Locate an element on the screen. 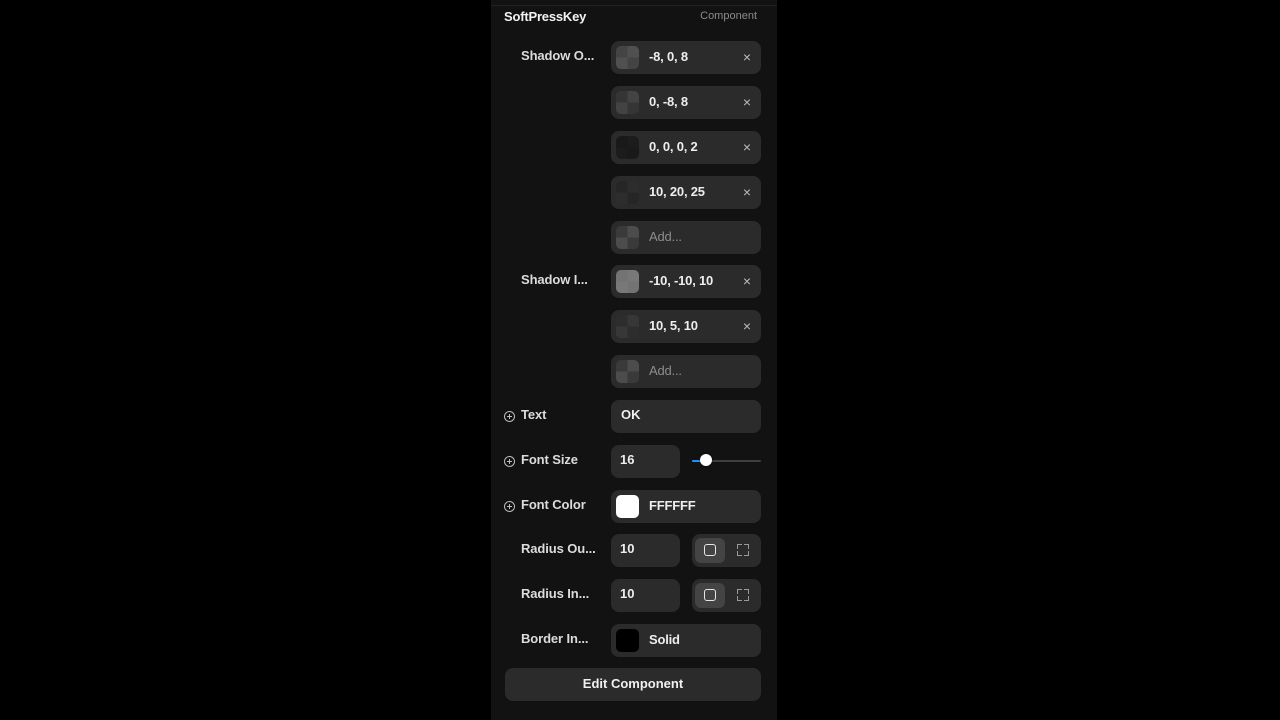 This screenshot has width=1280, height=720. radius-inner-value: 10 is located at coordinates (627, 594).